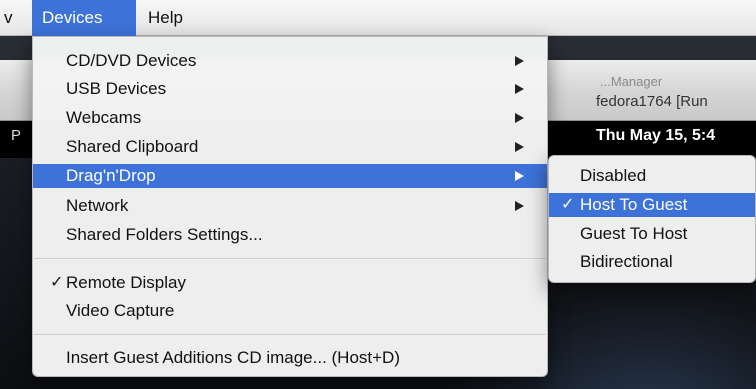 Image resolution: width=756 pixels, height=389 pixels. What do you see at coordinates (290, 89) in the screenshot?
I see `menu-item-usb-devices: USB Devices` at bounding box center [290, 89].